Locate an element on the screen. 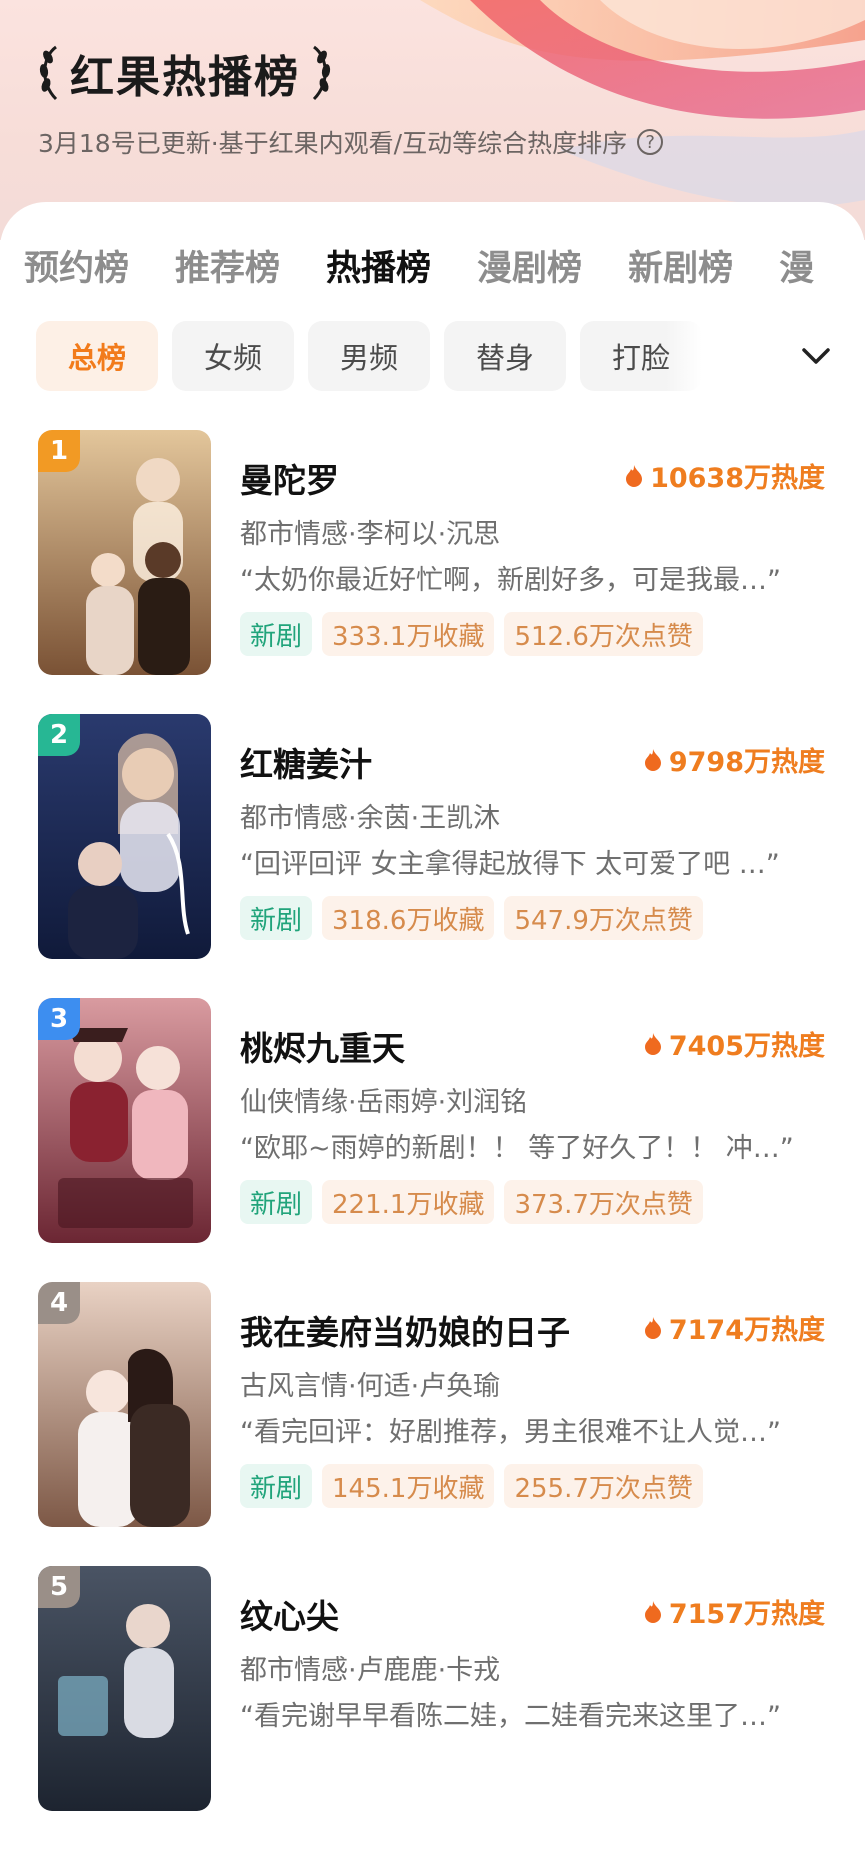 The image size is (865, 1850). tab-recommend: 推荐榜 is located at coordinates (227, 265).